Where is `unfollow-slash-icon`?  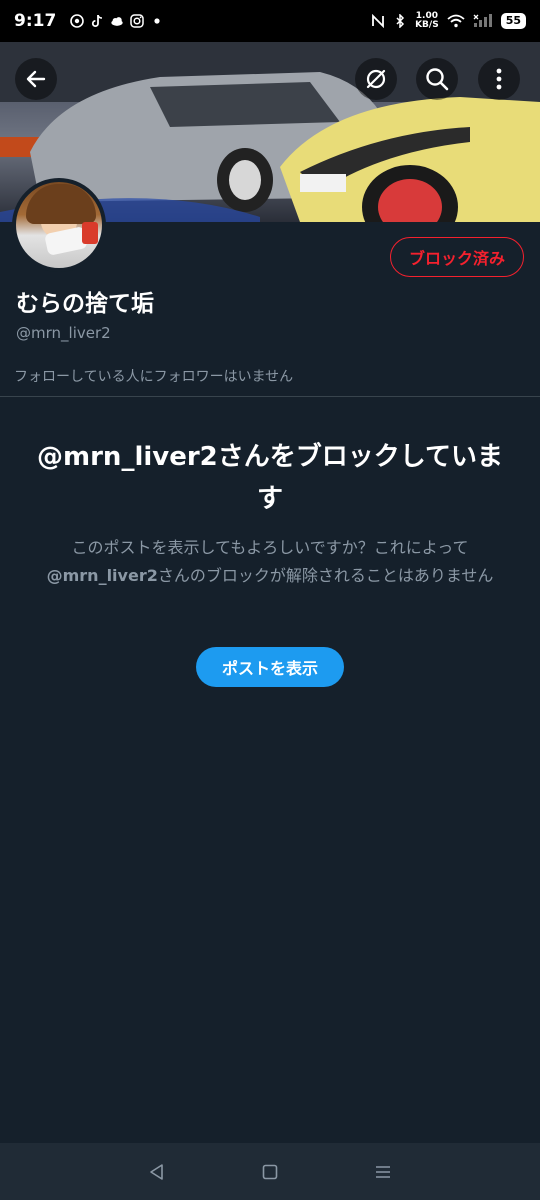
unfollow-slash-icon is located at coordinates (376, 79).